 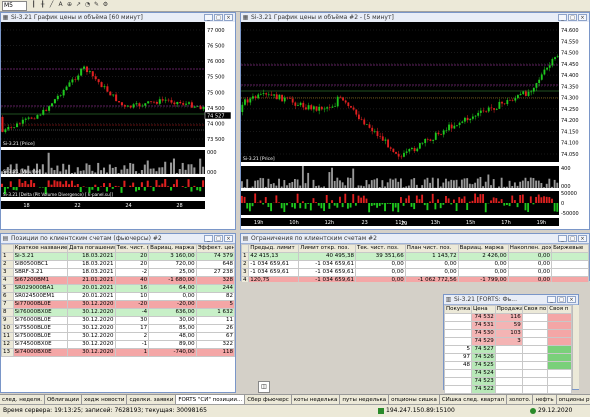 What do you see at coordinates (33, 5) in the screenshot?
I see `bars-icon: ┃` at bounding box center [33, 5].